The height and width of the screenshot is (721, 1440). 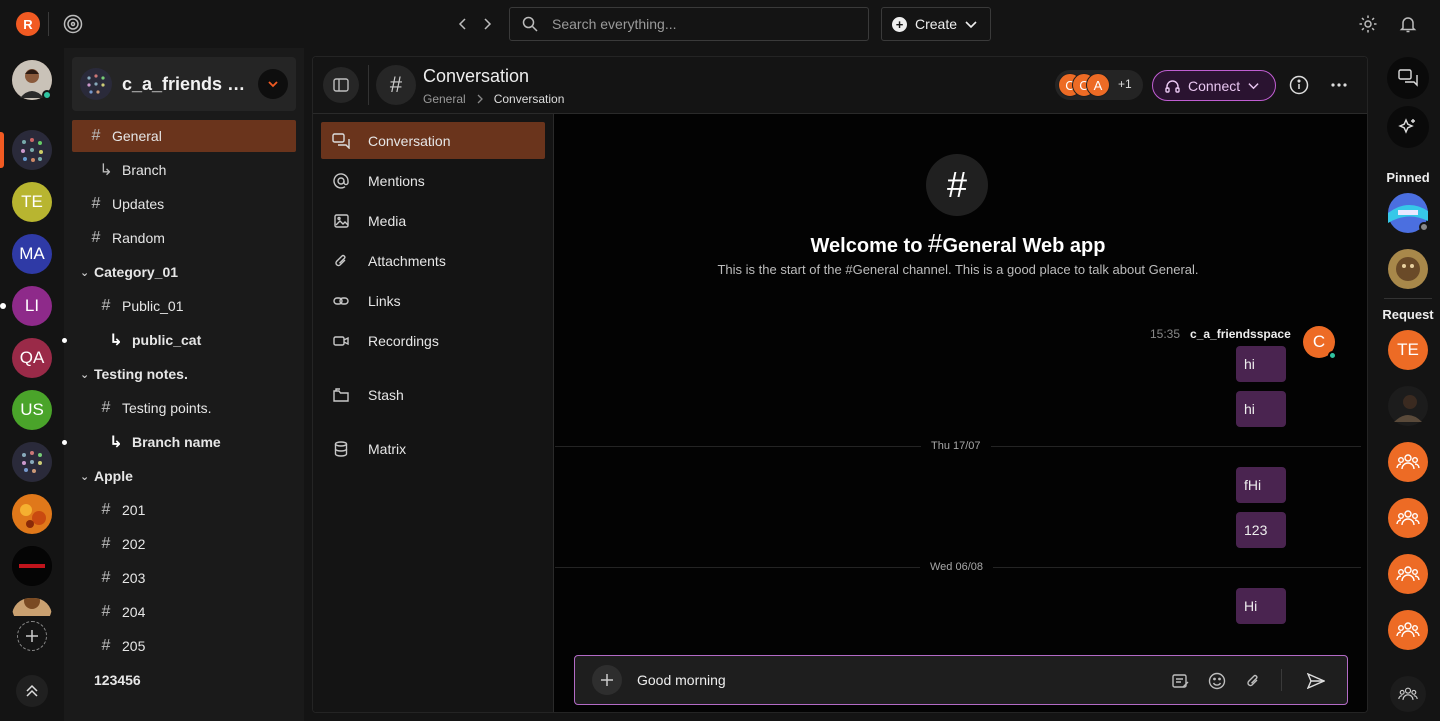 I want to click on workspace-avatar-us: US, so click(x=32, y=410).